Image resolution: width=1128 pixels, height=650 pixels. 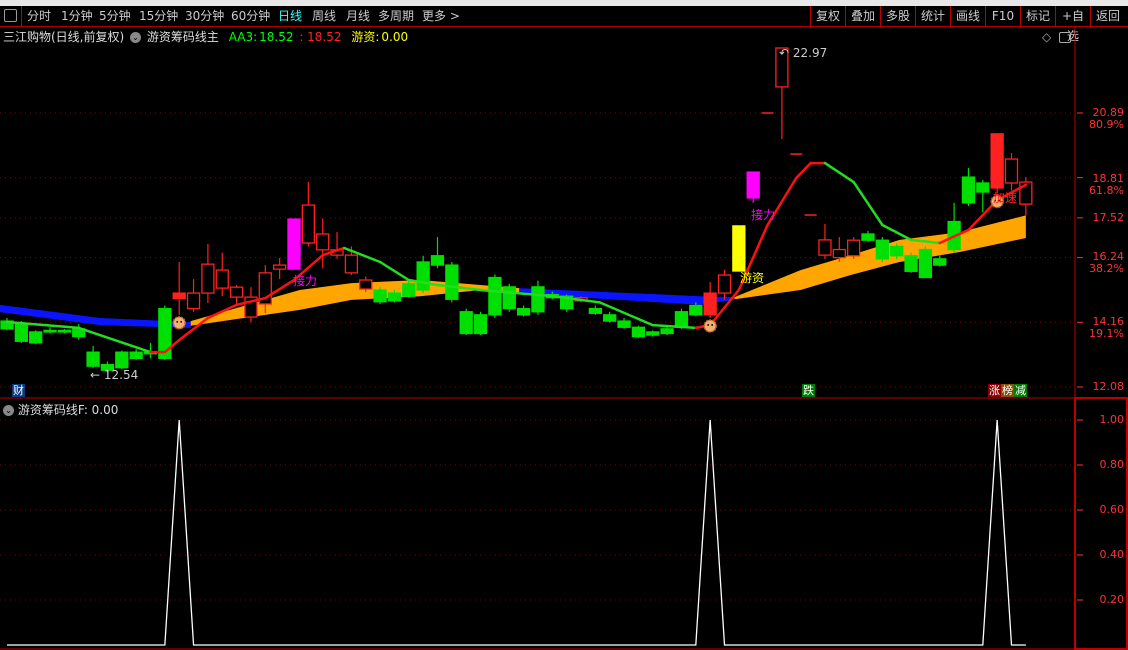 I want to click on price-axis-label: 16.24 38.2%, so click(x=1106, y=263).